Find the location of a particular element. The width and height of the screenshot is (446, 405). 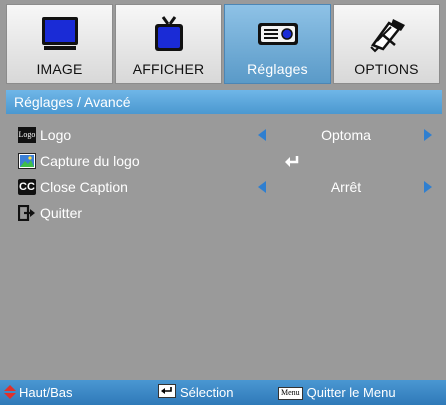

menu-item-value: Optoma is located at coordinates (346, 135).